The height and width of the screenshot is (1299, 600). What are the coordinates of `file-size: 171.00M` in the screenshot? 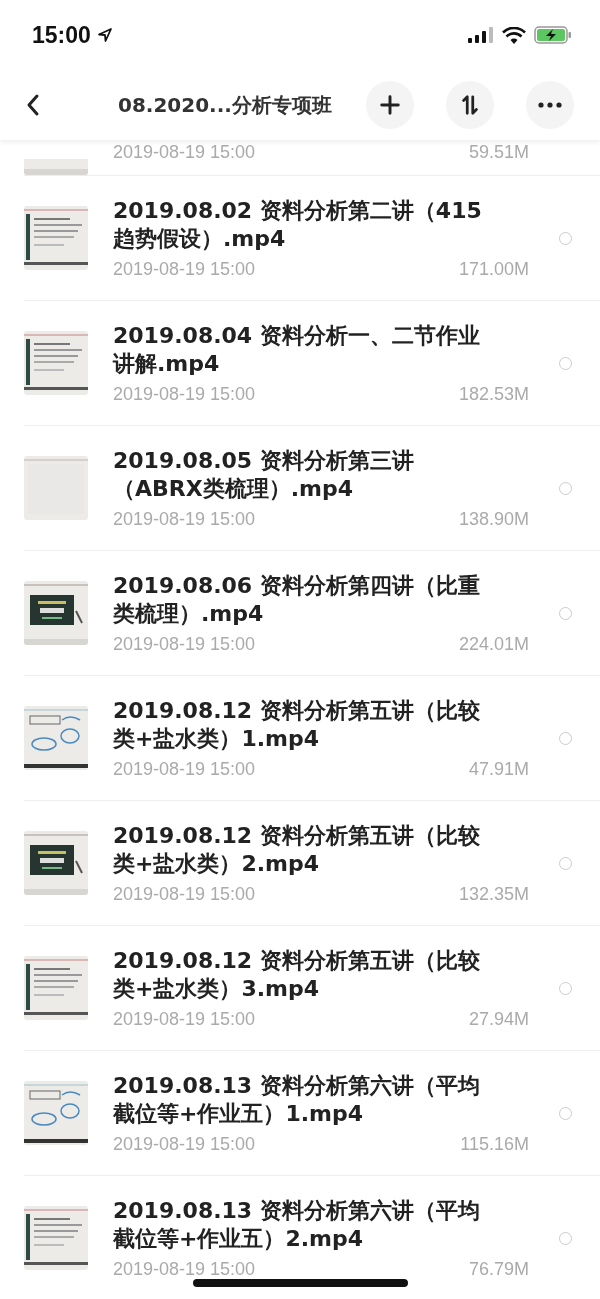 It's located at (493, 269).